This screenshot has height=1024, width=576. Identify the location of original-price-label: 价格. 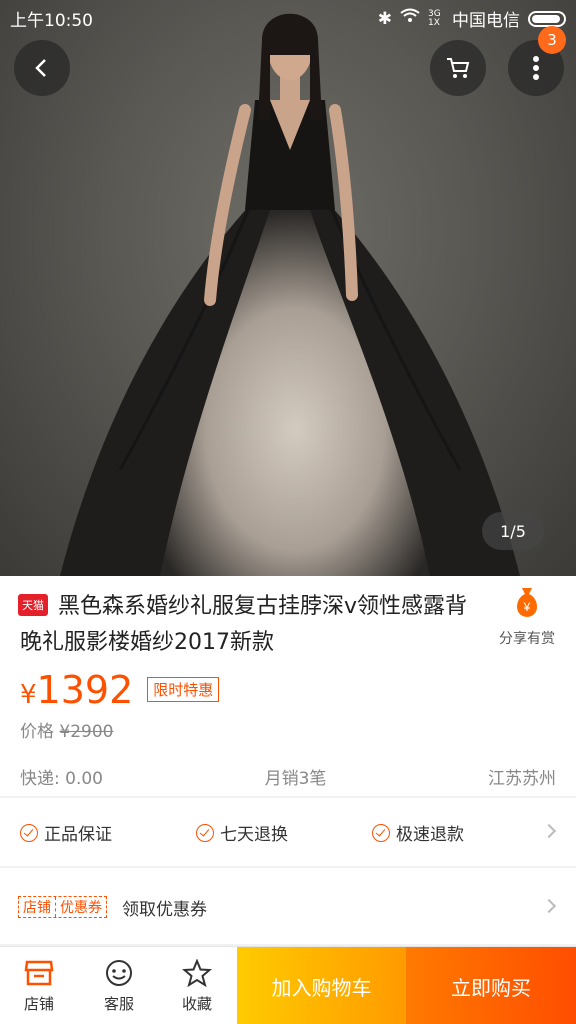
(37, 732).